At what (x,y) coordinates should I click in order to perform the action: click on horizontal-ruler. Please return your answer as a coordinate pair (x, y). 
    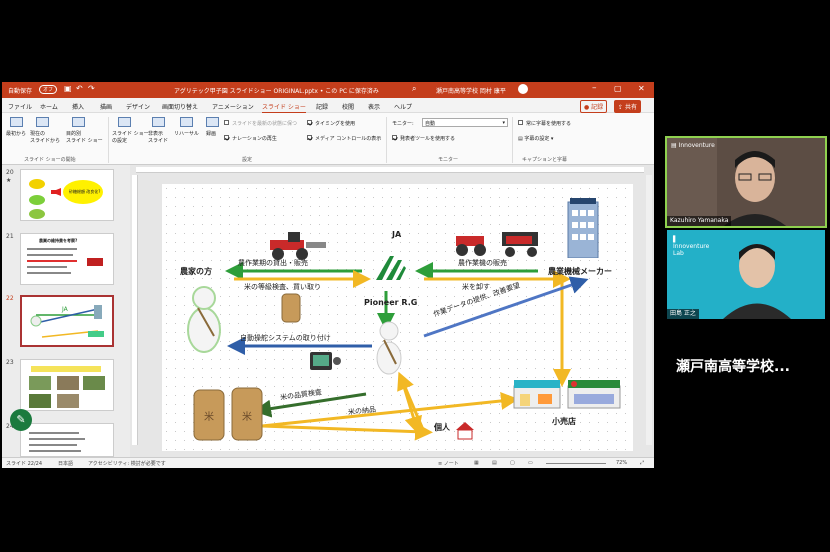
    Looking at the image, I should click on (390, 170).